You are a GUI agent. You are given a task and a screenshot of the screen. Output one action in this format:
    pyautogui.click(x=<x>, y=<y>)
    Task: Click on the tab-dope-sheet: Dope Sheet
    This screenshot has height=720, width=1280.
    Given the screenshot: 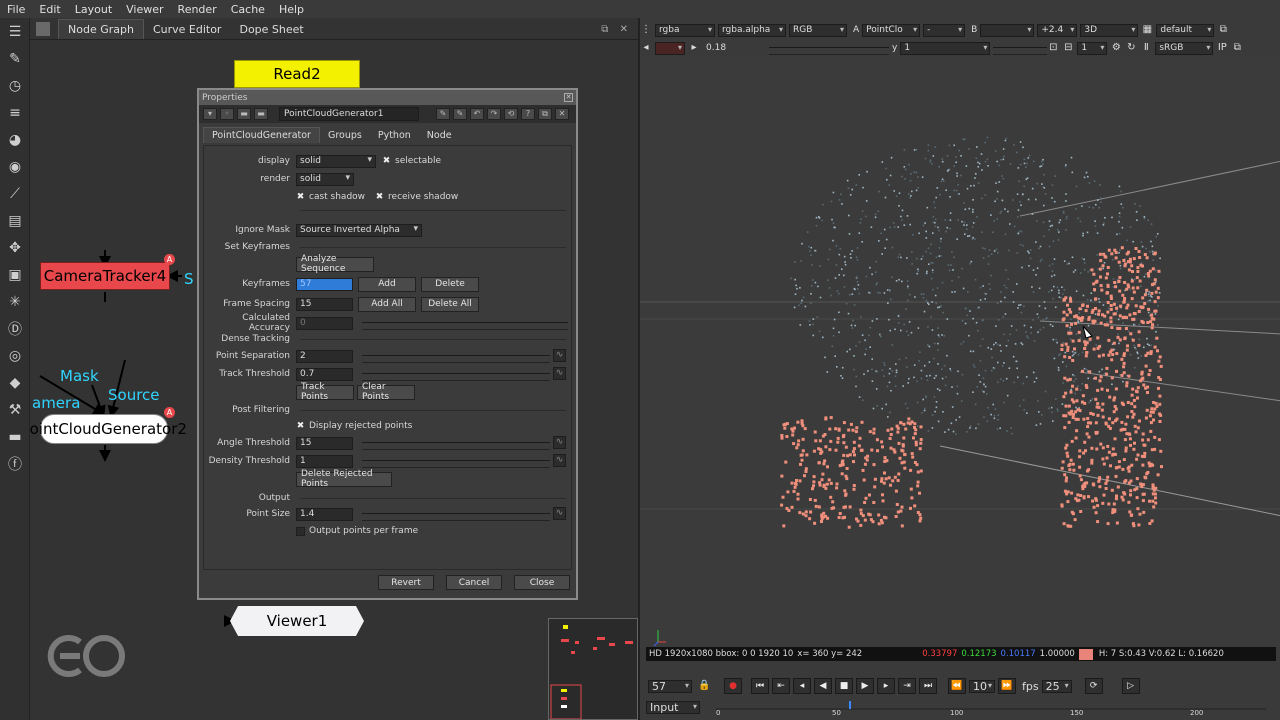 What is the action you would take?
    pyautogui.click(x=271, y=29)
    